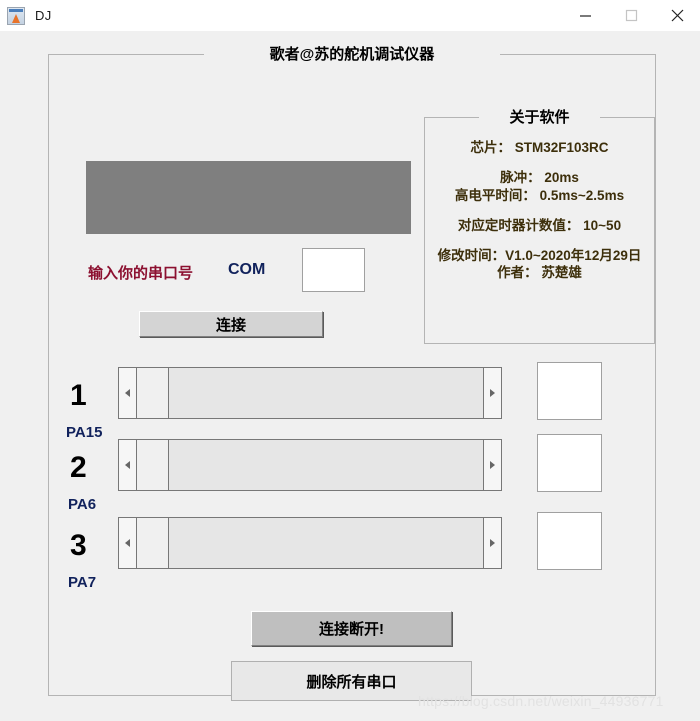  Describe the element at coordinates (126, 54) in the screenshot. I see `panel-border-left` at that location.